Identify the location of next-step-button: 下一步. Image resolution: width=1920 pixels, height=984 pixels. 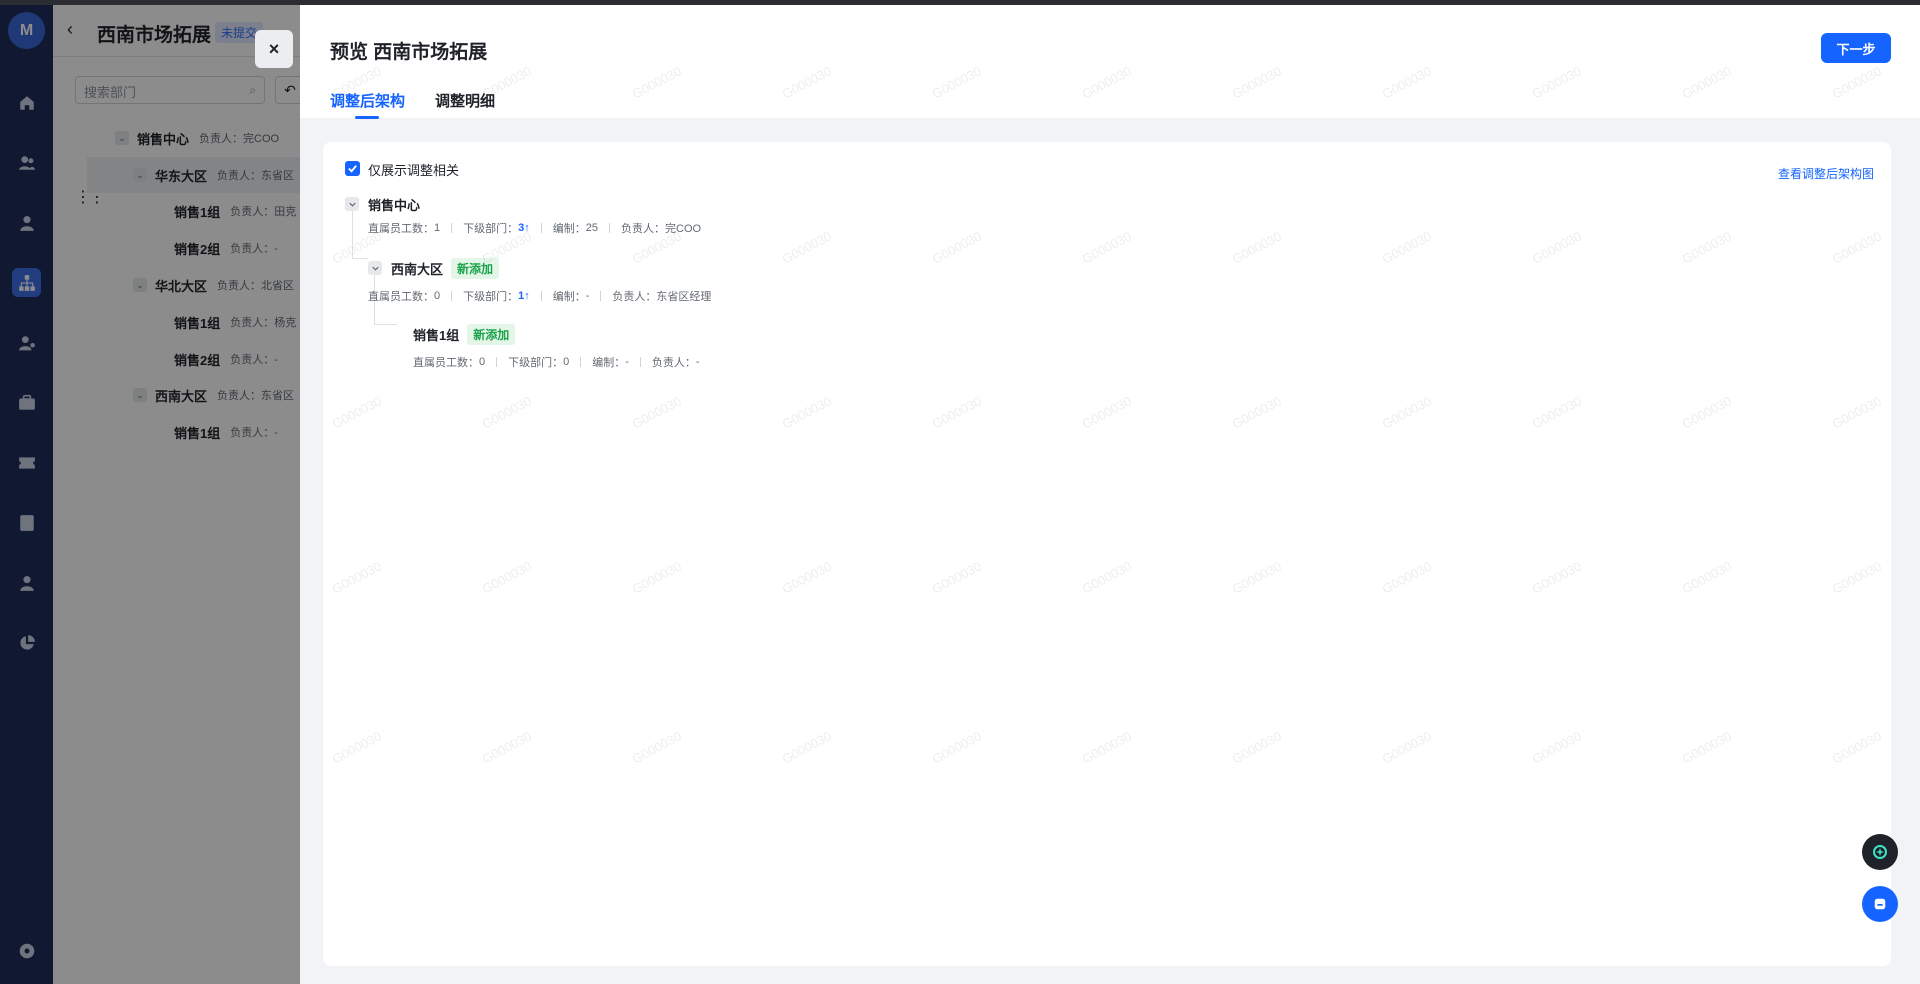
(1856, 48).